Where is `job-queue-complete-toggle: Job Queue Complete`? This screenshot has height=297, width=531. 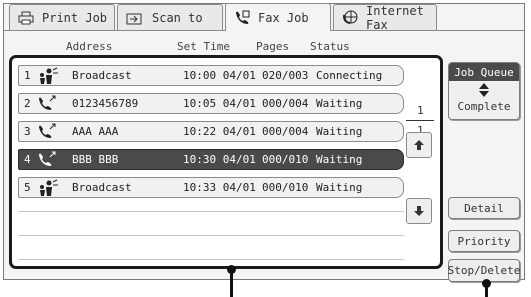
job-queue-complete-toggle: Job Queue Complete is located at coordinates (484, 91).